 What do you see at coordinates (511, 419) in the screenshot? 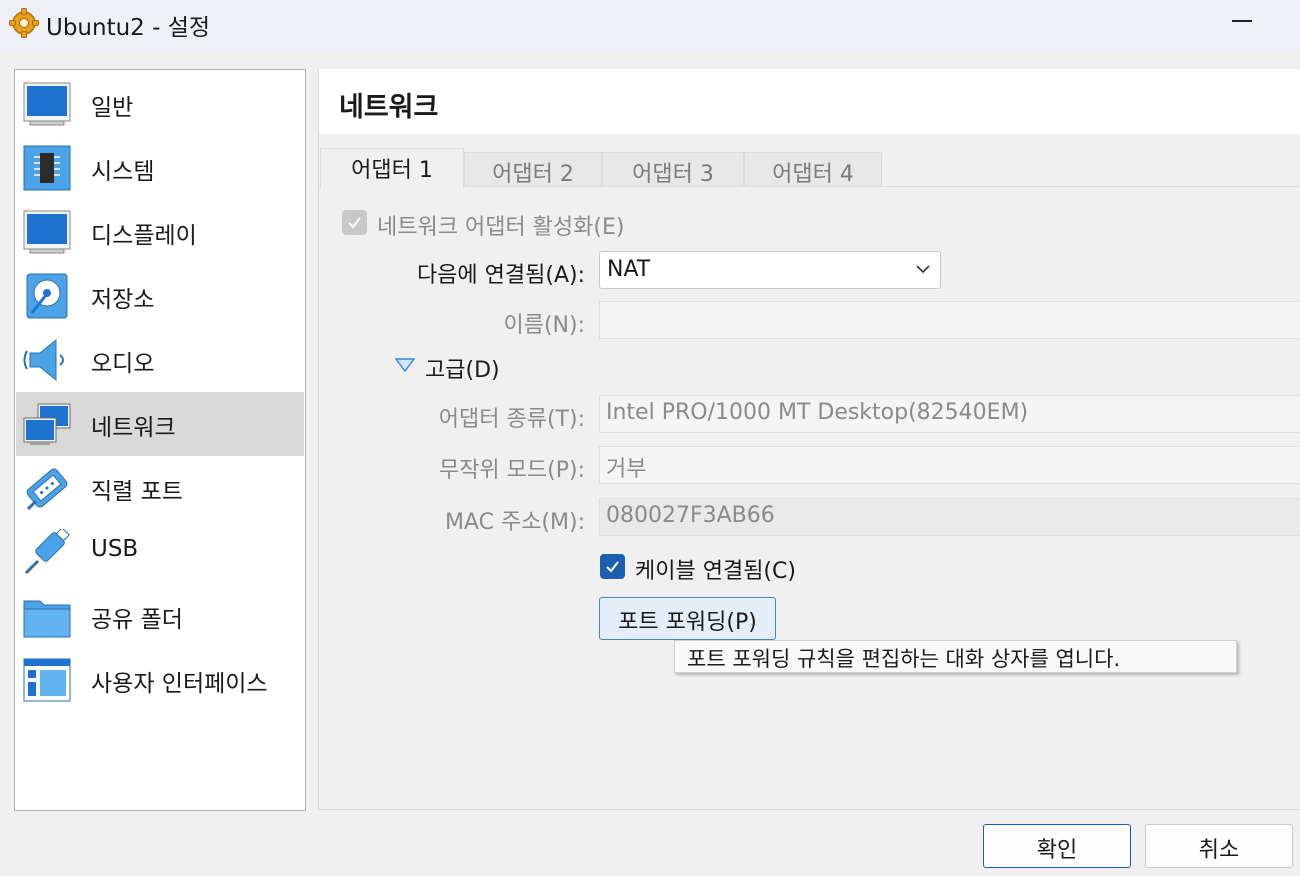
I see `adapter-type-label: 어댑터 종류(T):` at bounding box center [511, 419].